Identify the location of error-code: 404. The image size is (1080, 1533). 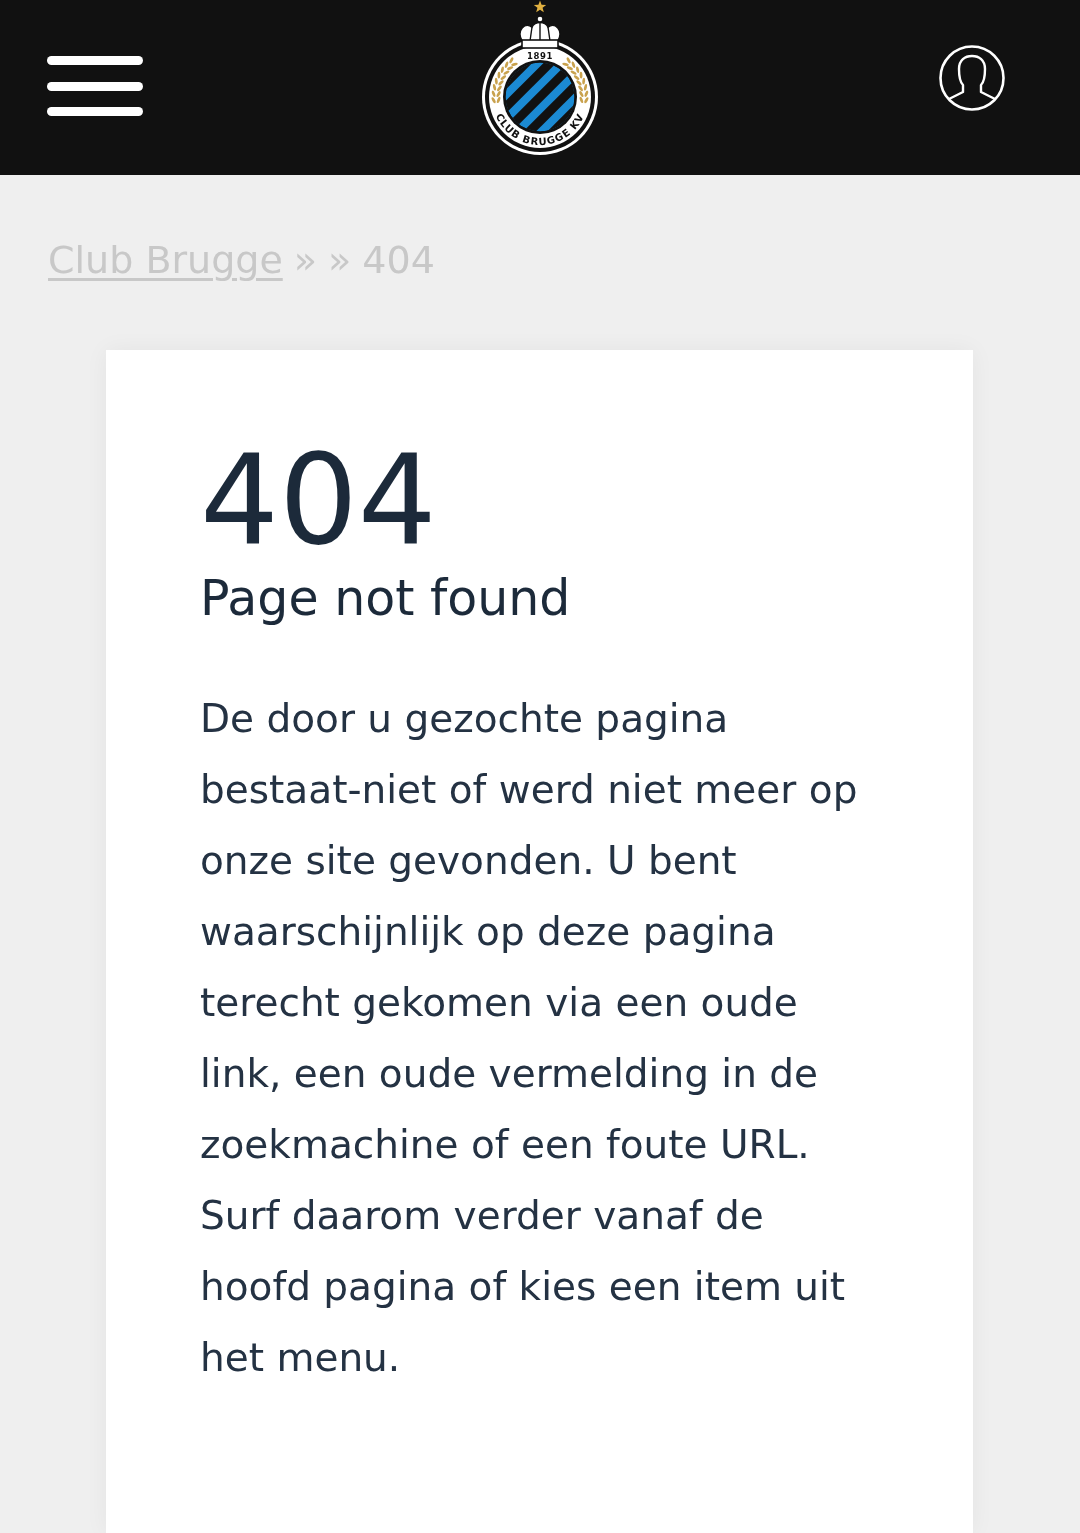
(319, 500).